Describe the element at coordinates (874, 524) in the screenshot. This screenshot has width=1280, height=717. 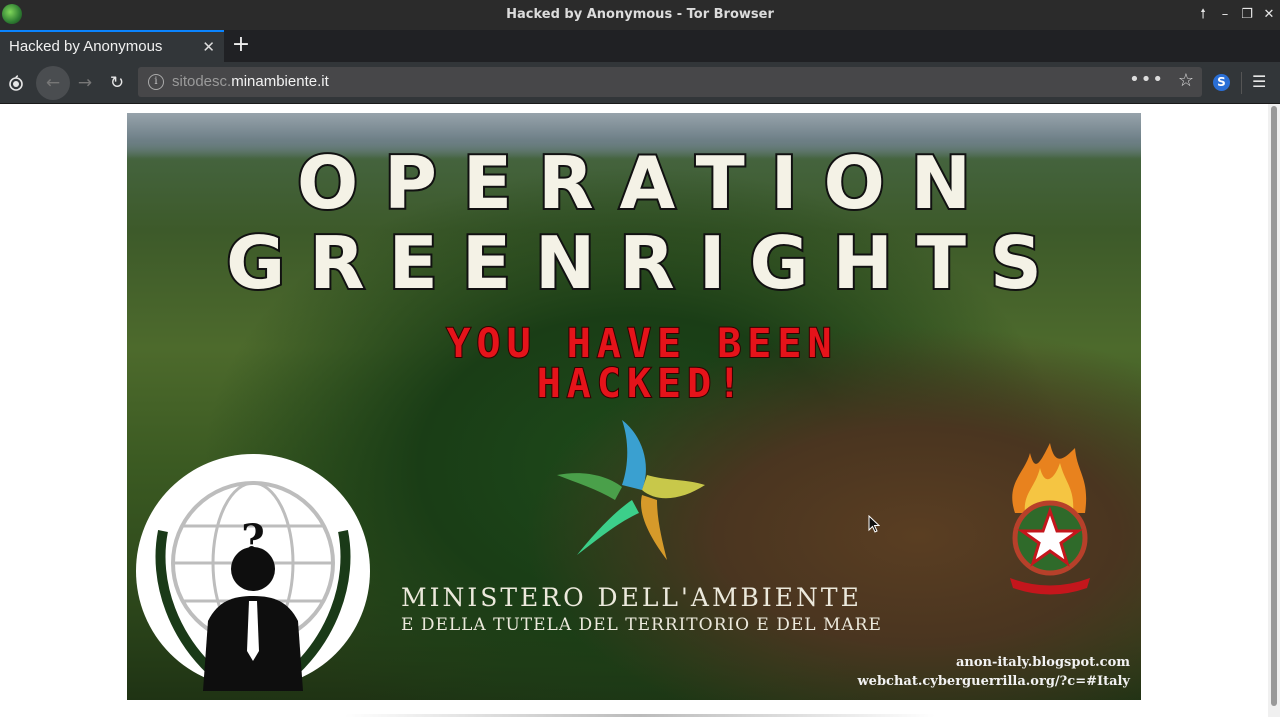
I see `mouse-cursor-icon` at that location.